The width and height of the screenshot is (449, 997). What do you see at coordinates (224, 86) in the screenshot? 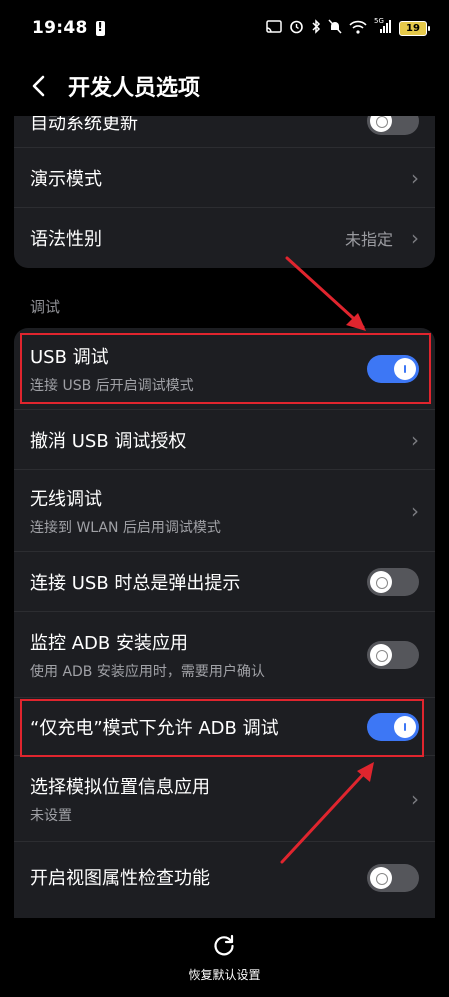
I see `page-header: 开发人员选项` at bounding box center [224, 86].